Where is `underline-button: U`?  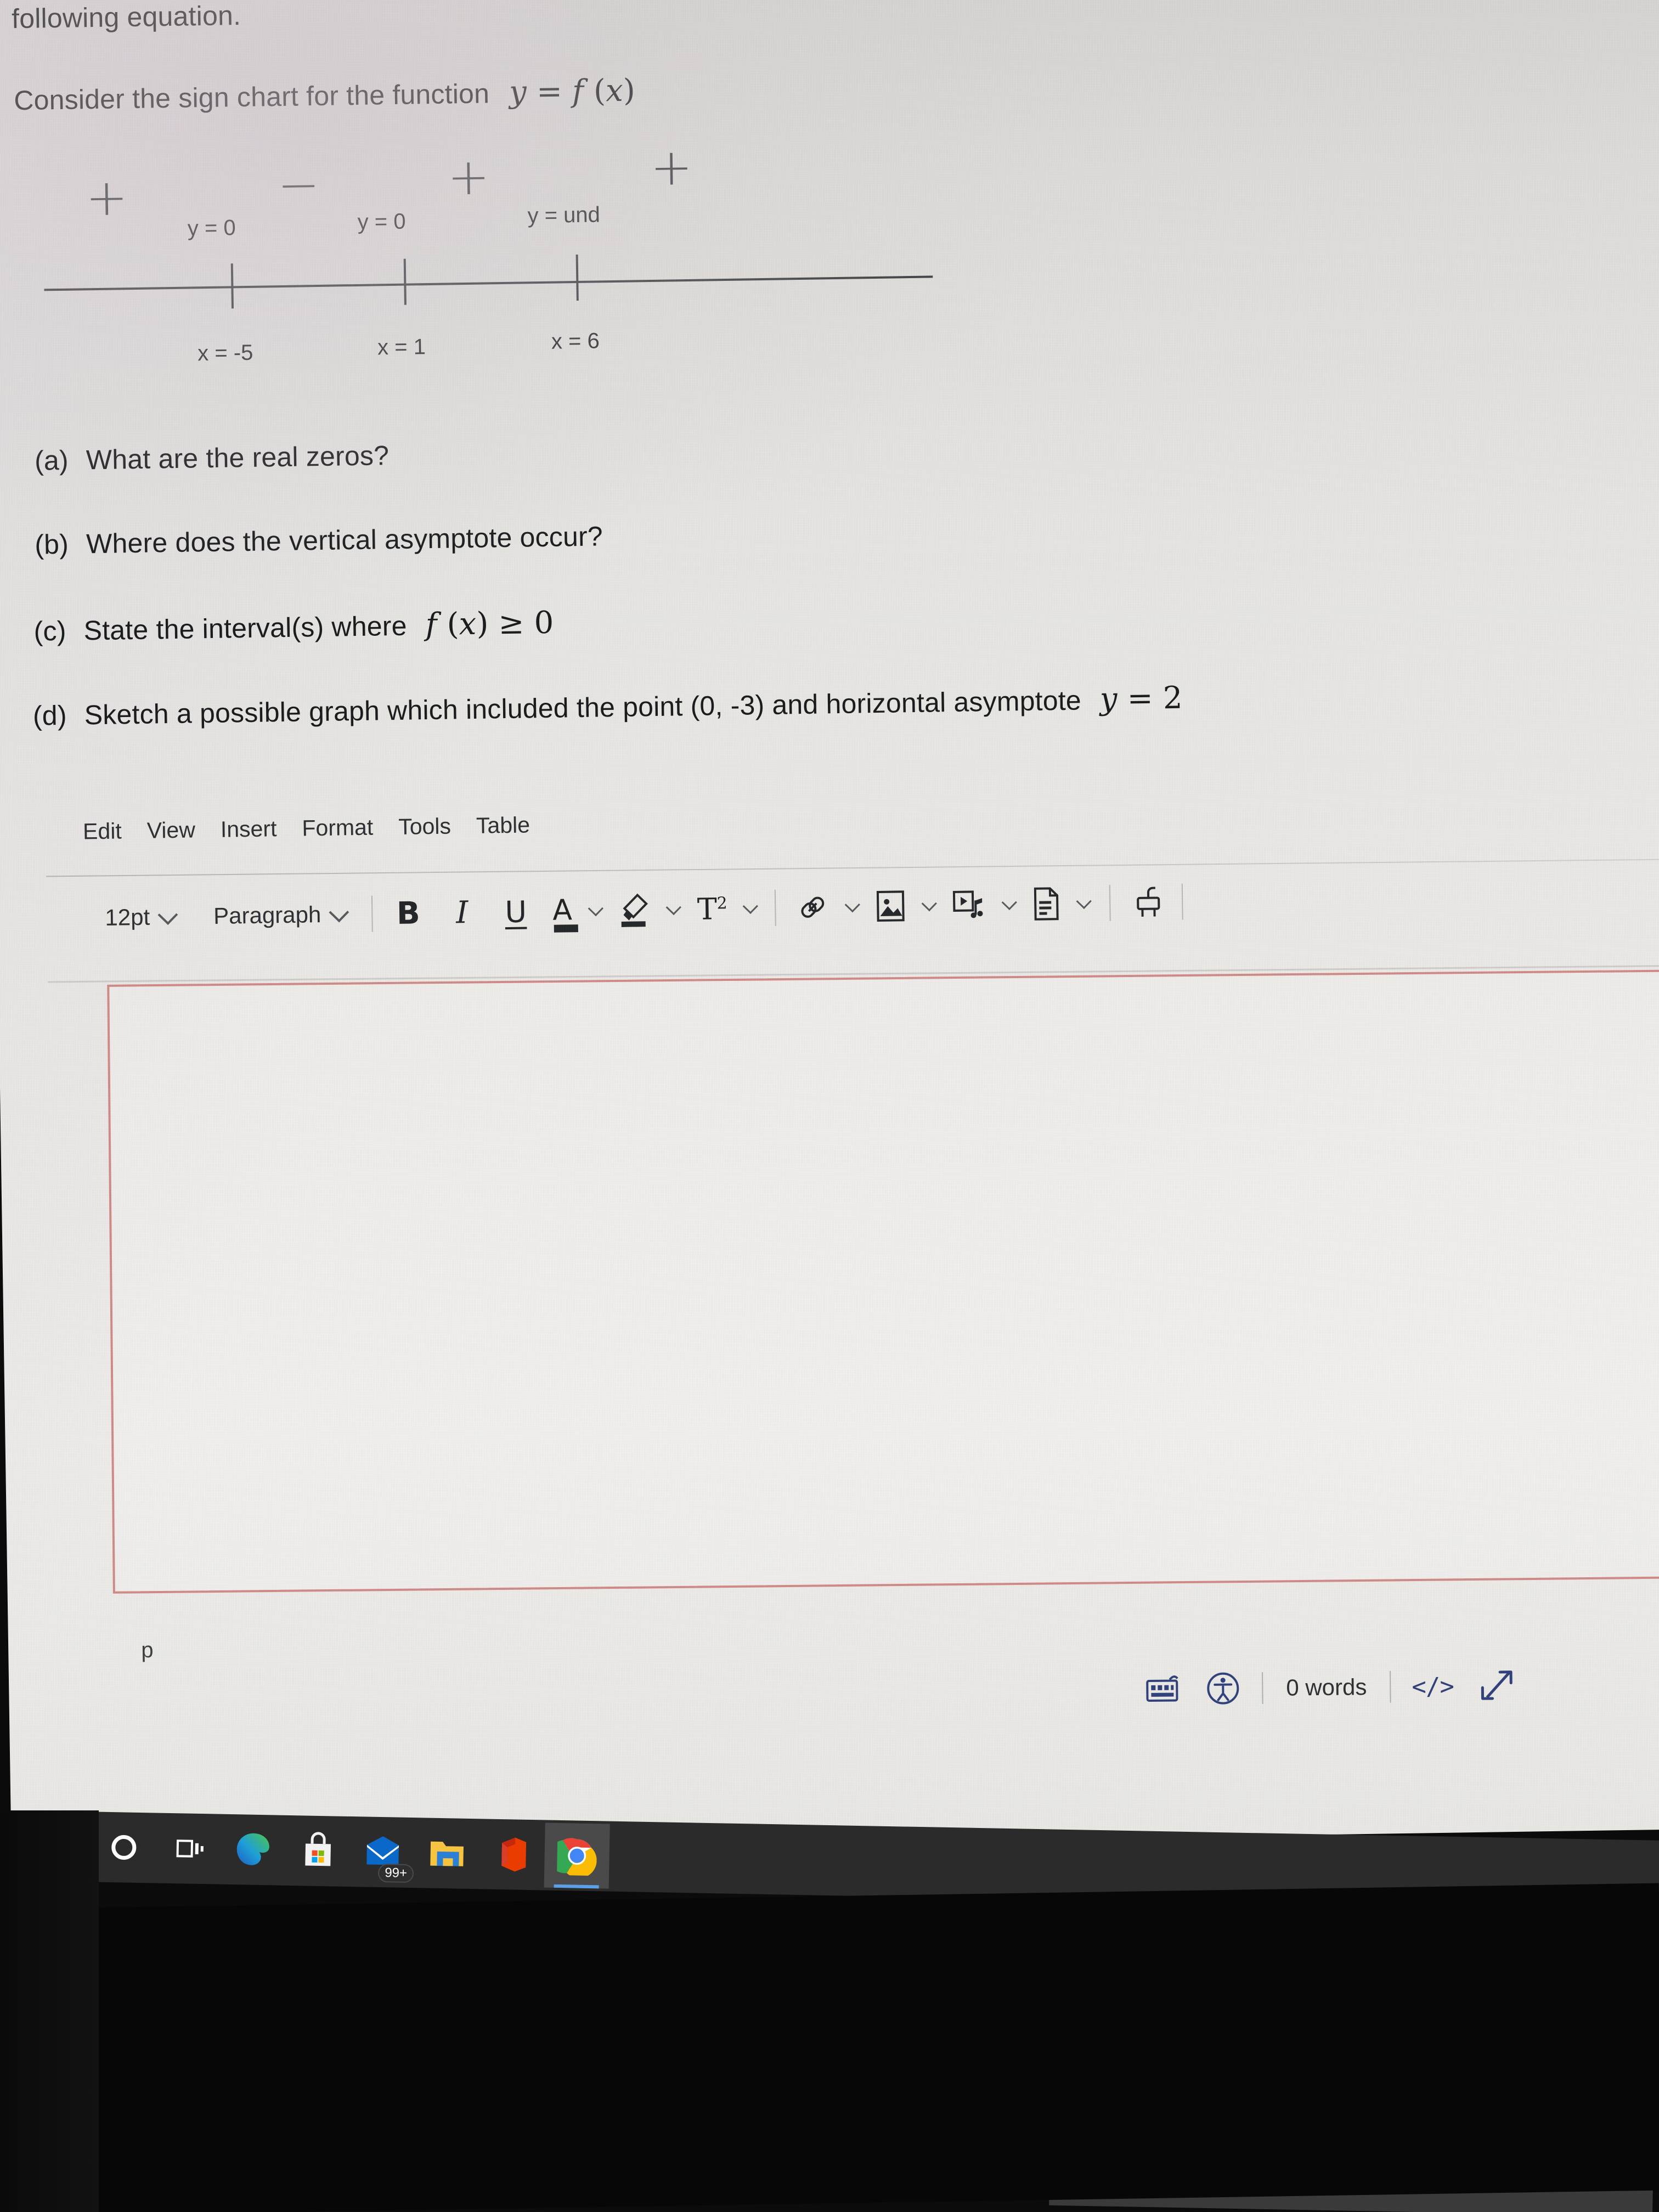
underline-button: U is located at coordinates (516, 912).